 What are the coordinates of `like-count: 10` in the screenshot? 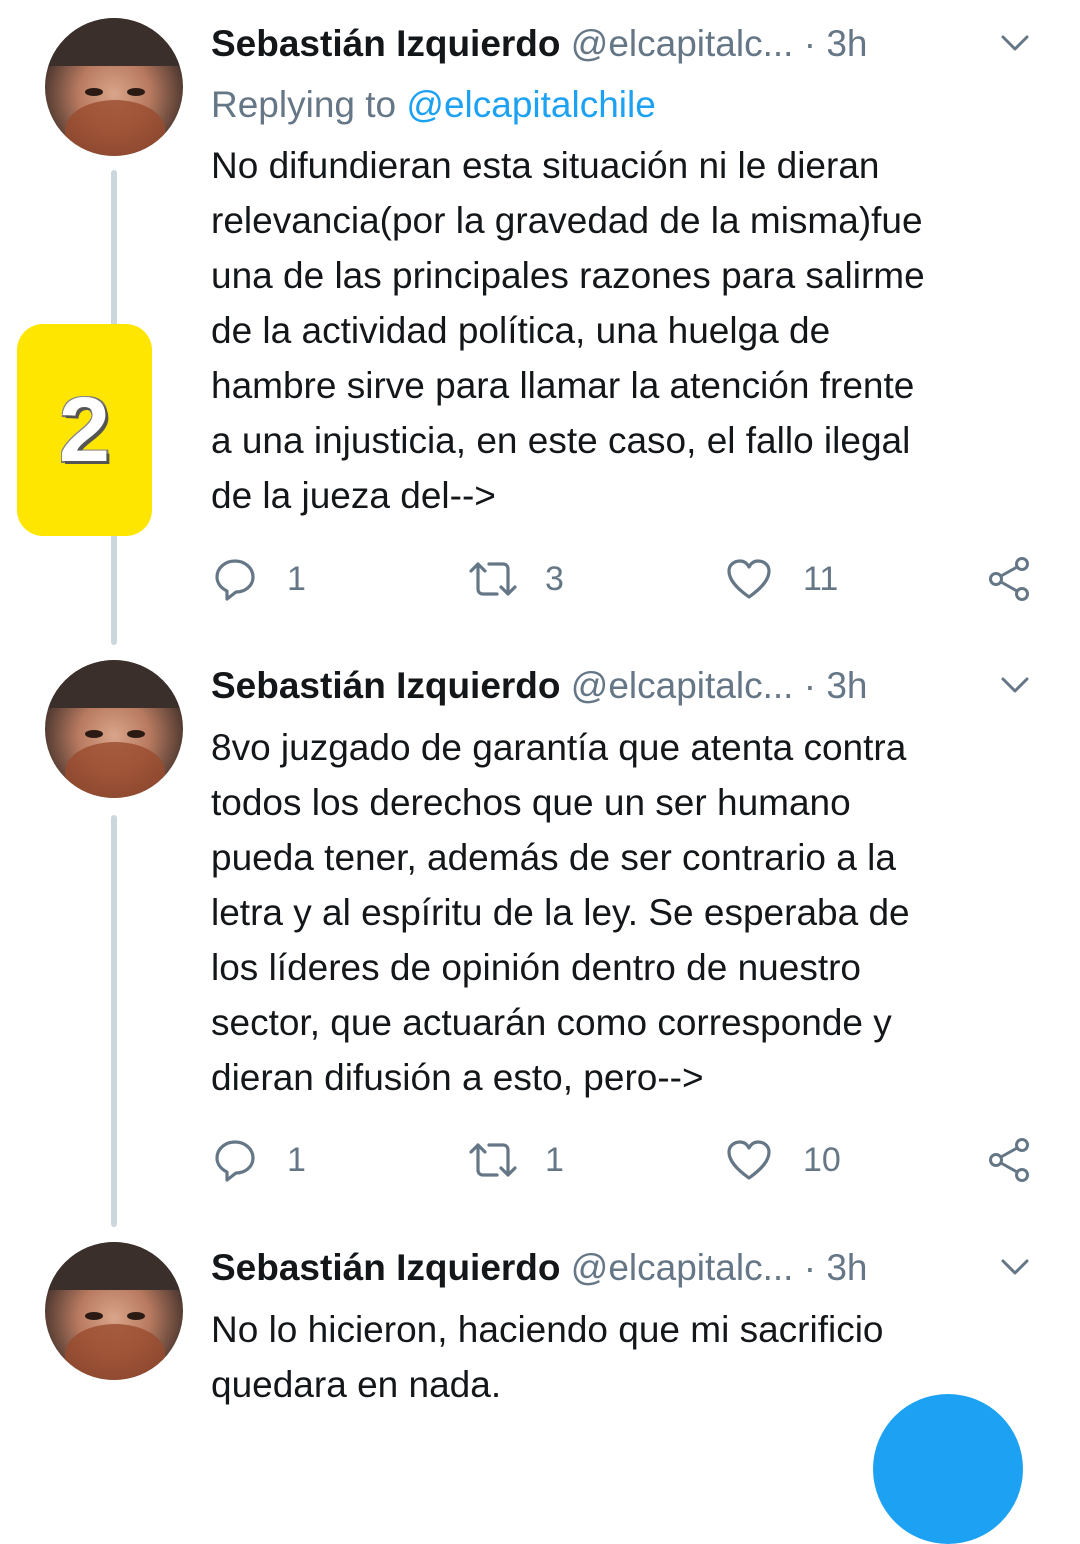 It's located at (822, 1159).